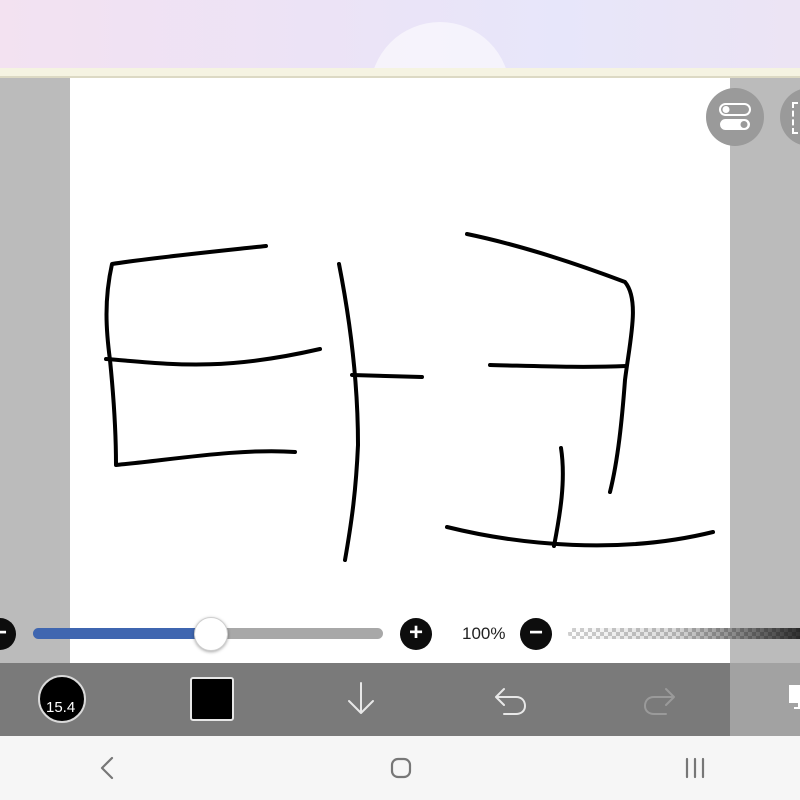  What do you see at coordinates (660, 699) in the screenshot?
I see `redo-icon` at bounding box center [660, 699].